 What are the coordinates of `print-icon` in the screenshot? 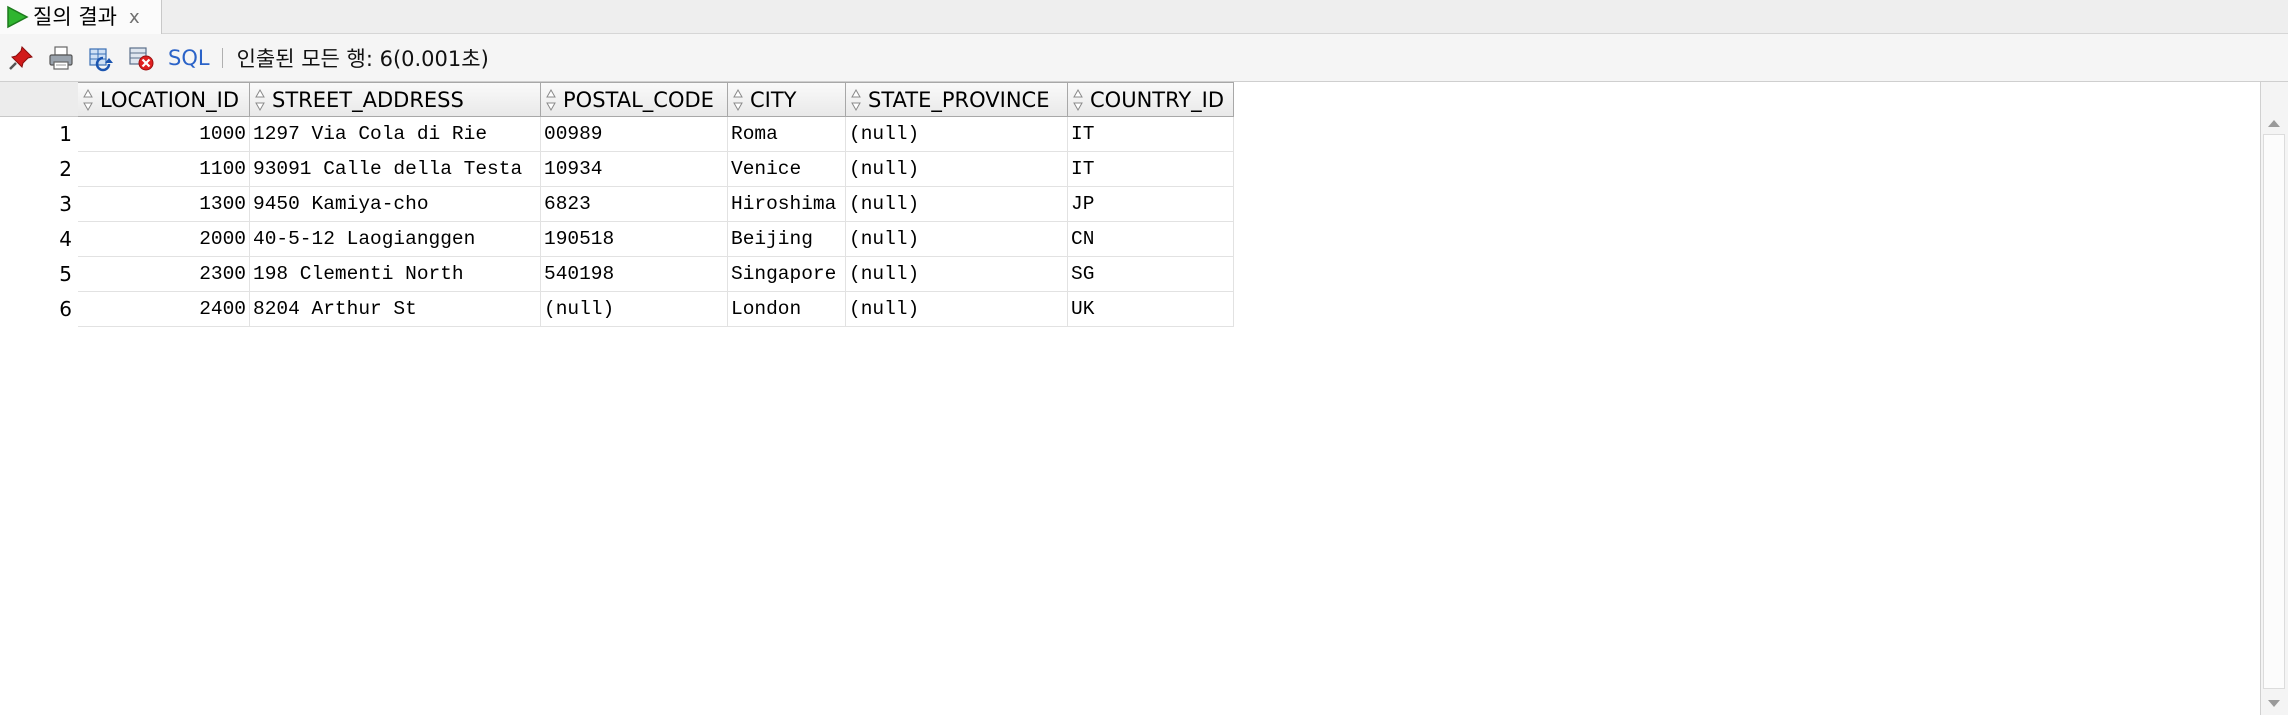 It's located at (61, 57).